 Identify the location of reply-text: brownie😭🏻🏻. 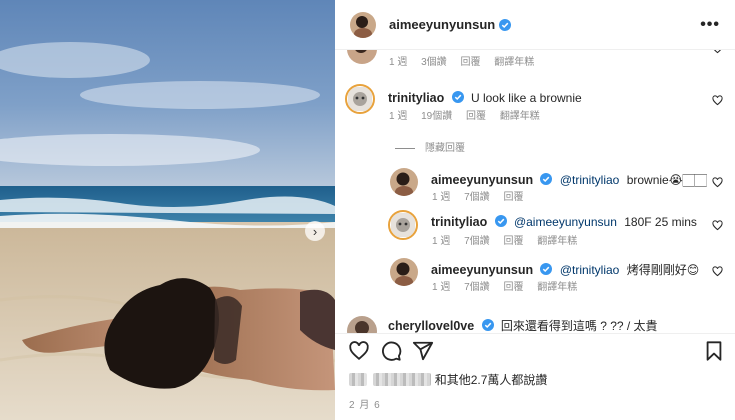
(666, 180).